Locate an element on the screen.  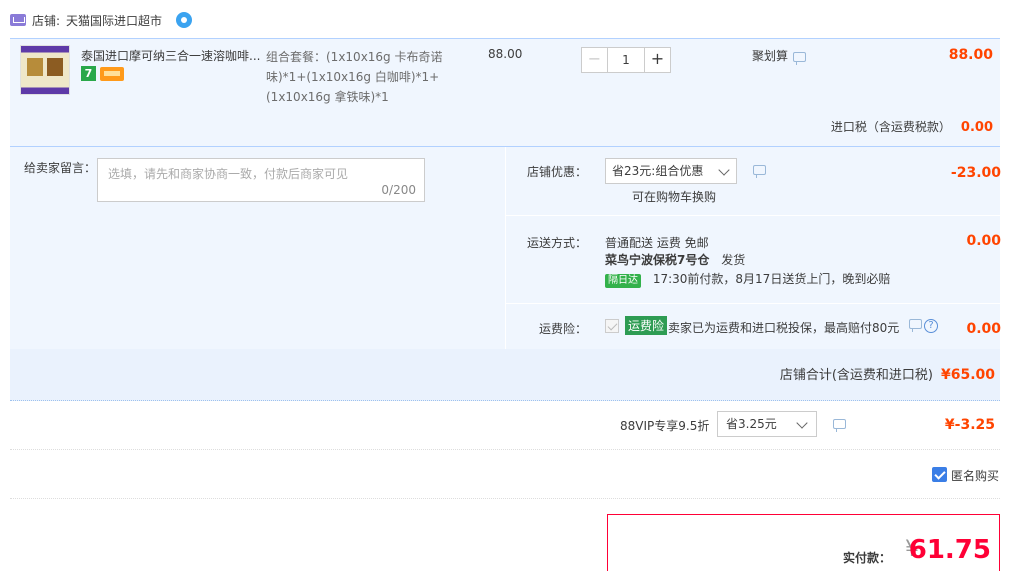
freight-insurance-checkbox is located at coordinates (612, 326).